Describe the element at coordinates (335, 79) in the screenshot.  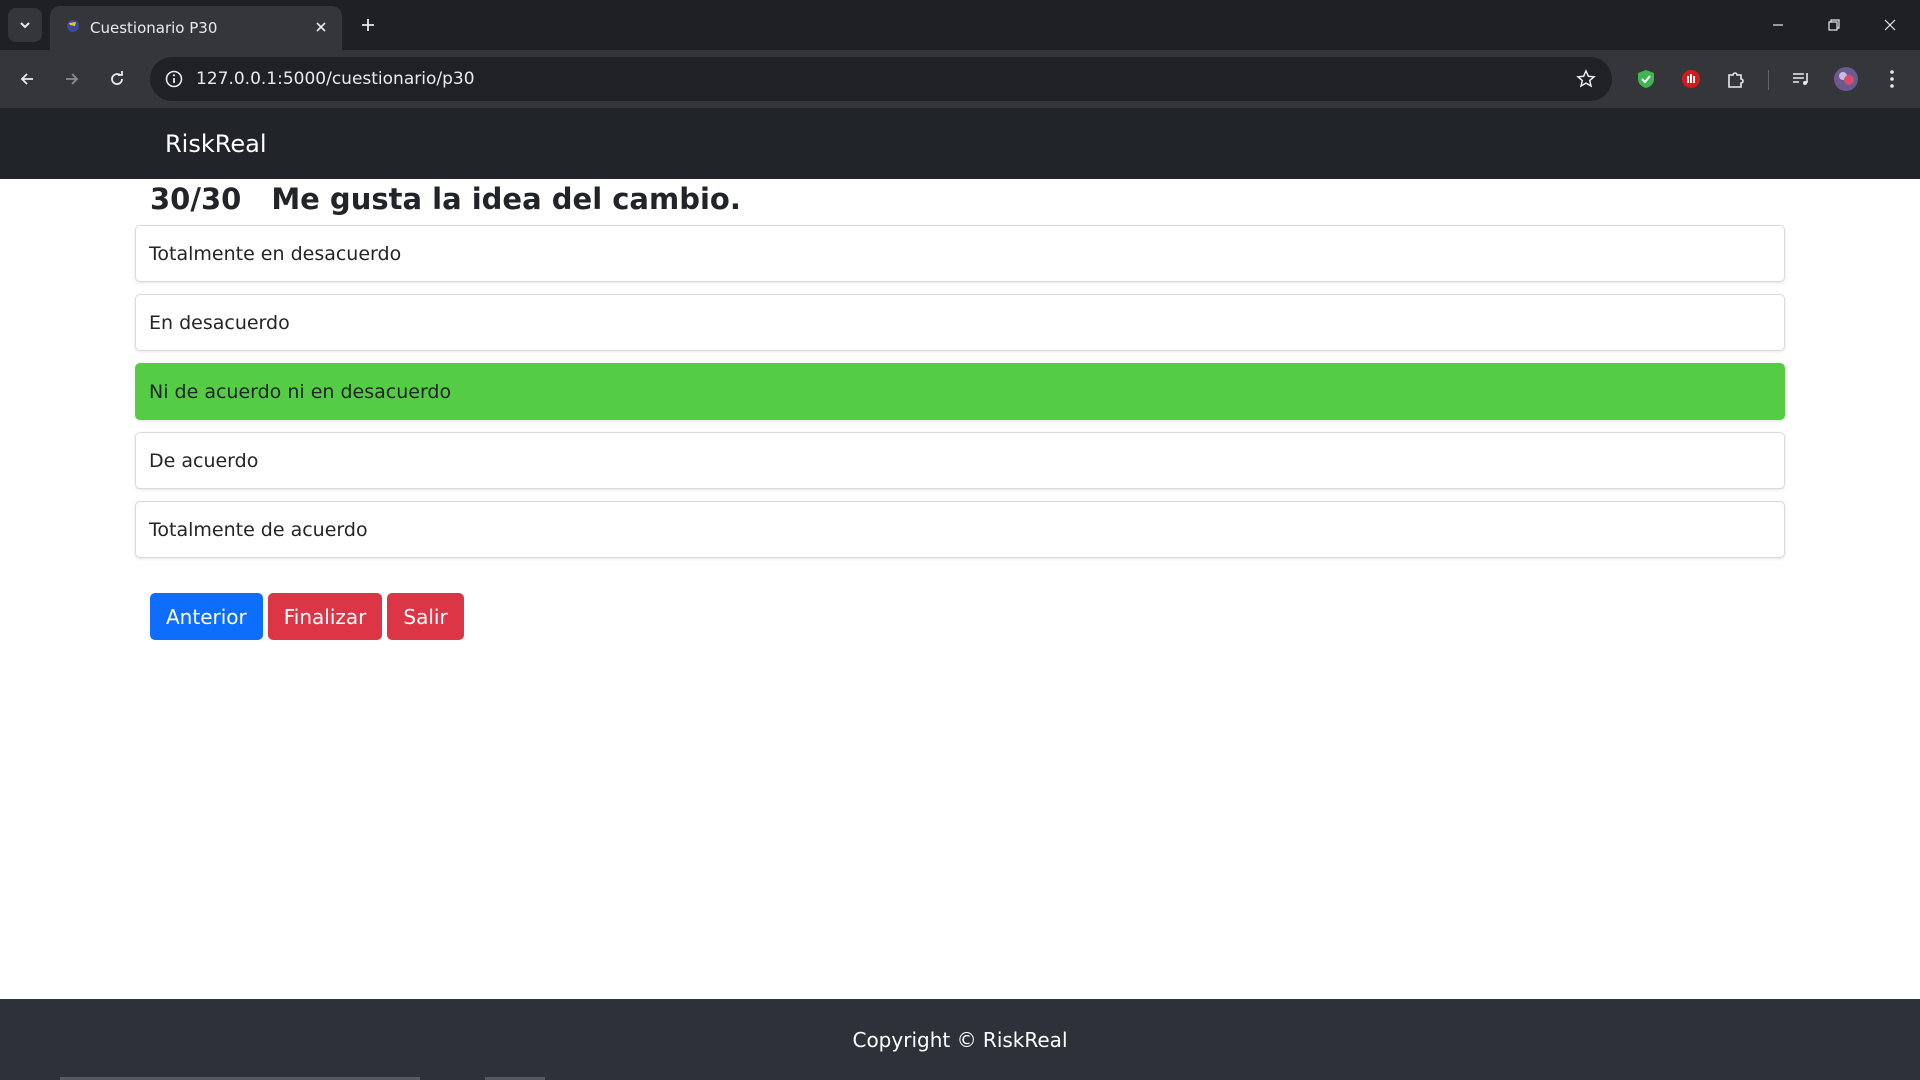
I see `url-text: 127.0.0.1:5000/cuestionario/p30` at that location.